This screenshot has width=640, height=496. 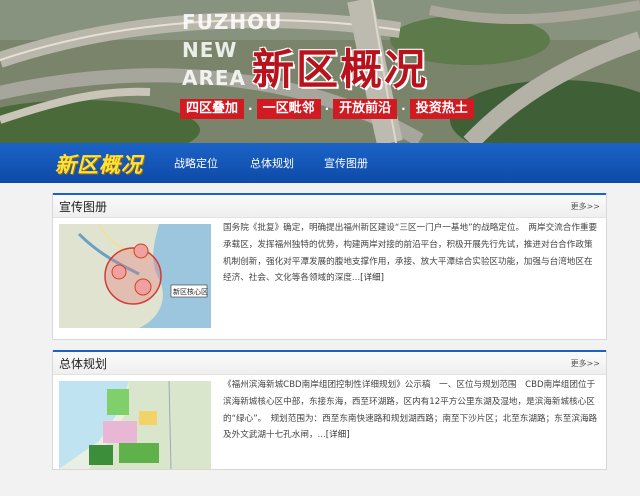 I want to click on banner-en-line3: AREA, so click(x=214, y=78).